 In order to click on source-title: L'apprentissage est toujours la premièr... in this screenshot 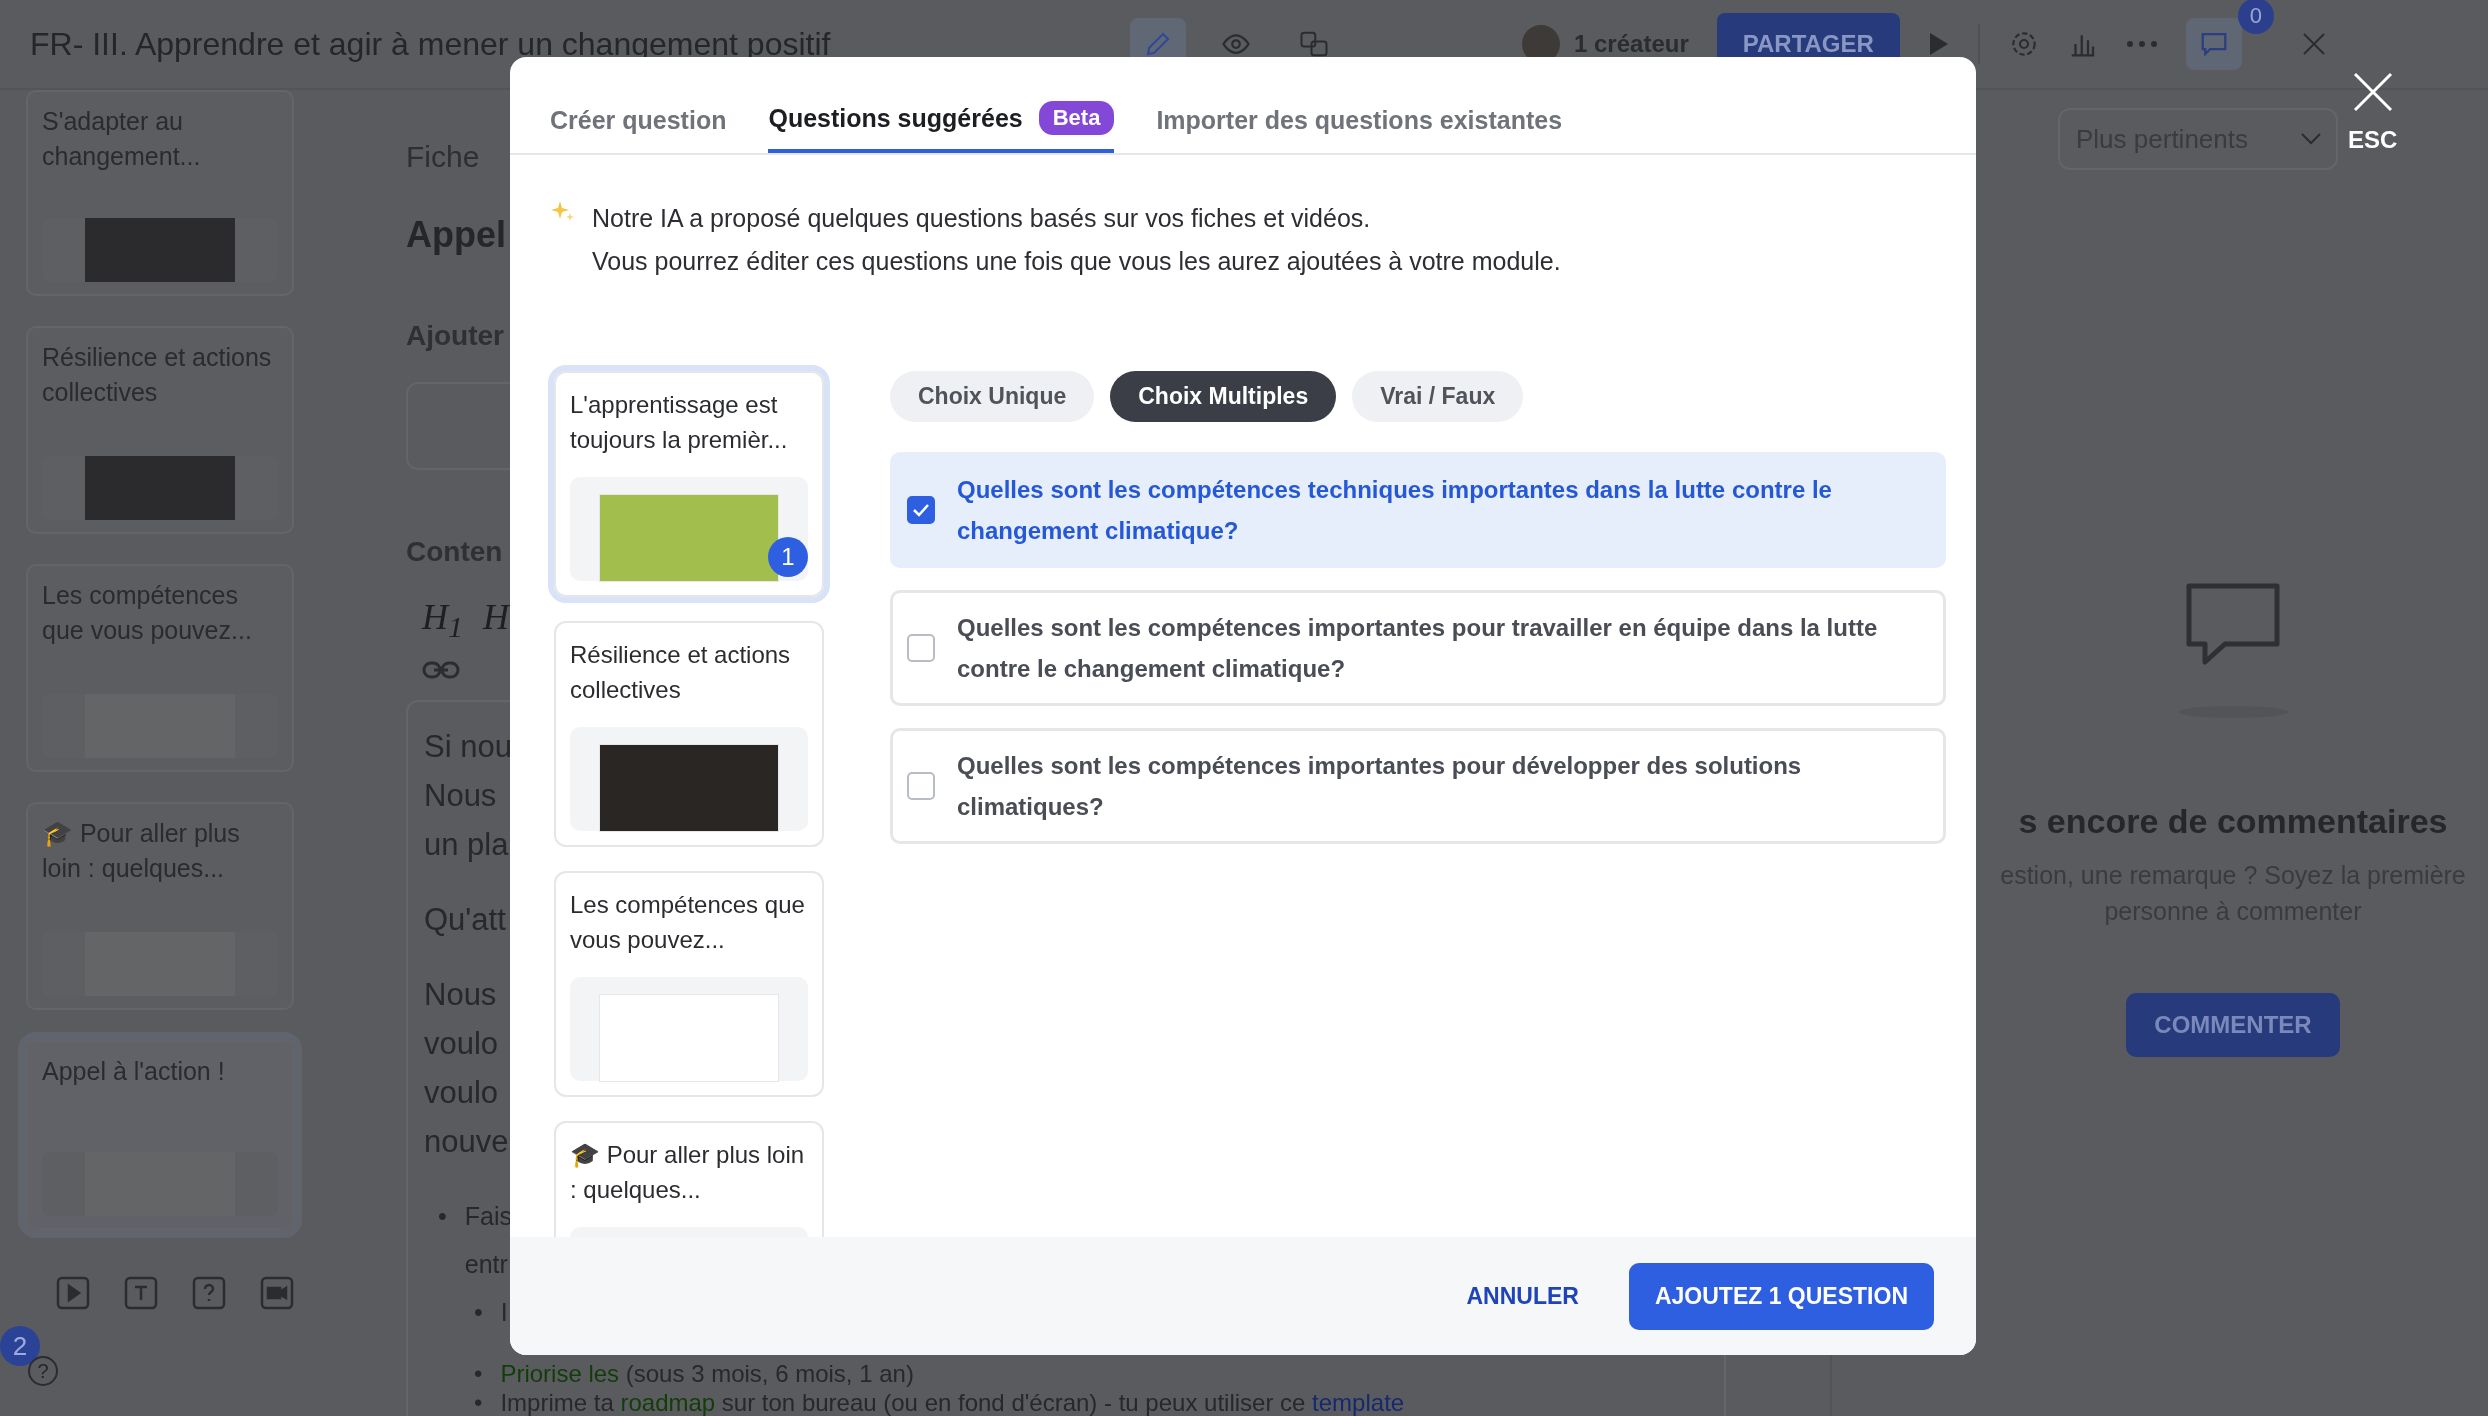, I will do `click(679, 422)`.